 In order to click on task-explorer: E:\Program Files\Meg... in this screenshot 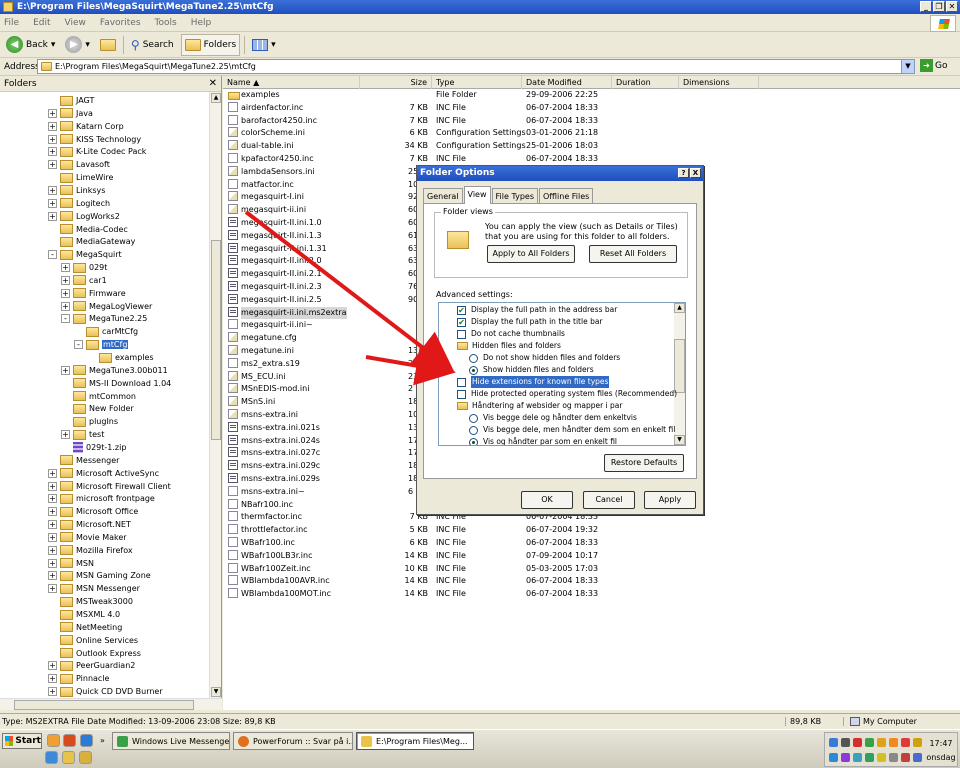, I will do `click(415, 741)`.